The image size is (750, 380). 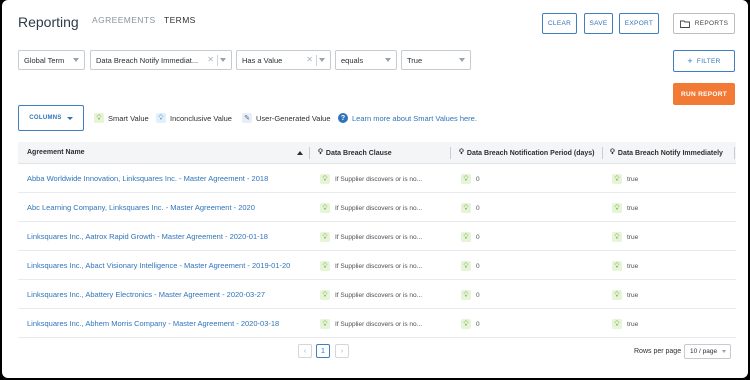 What do you see at coordinates (305, 351) in the screenshot?
I see `prev-page-button: ‹` at bounding box center [305, 351].